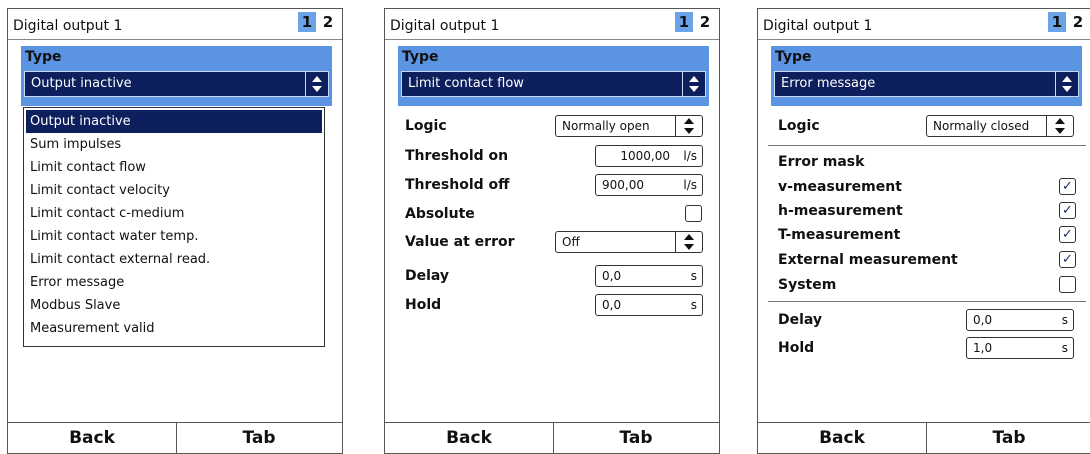  Describe the element at coordinates (868, 260) in the screenshot. I see `external-measurement-label: External measurement` at that location.